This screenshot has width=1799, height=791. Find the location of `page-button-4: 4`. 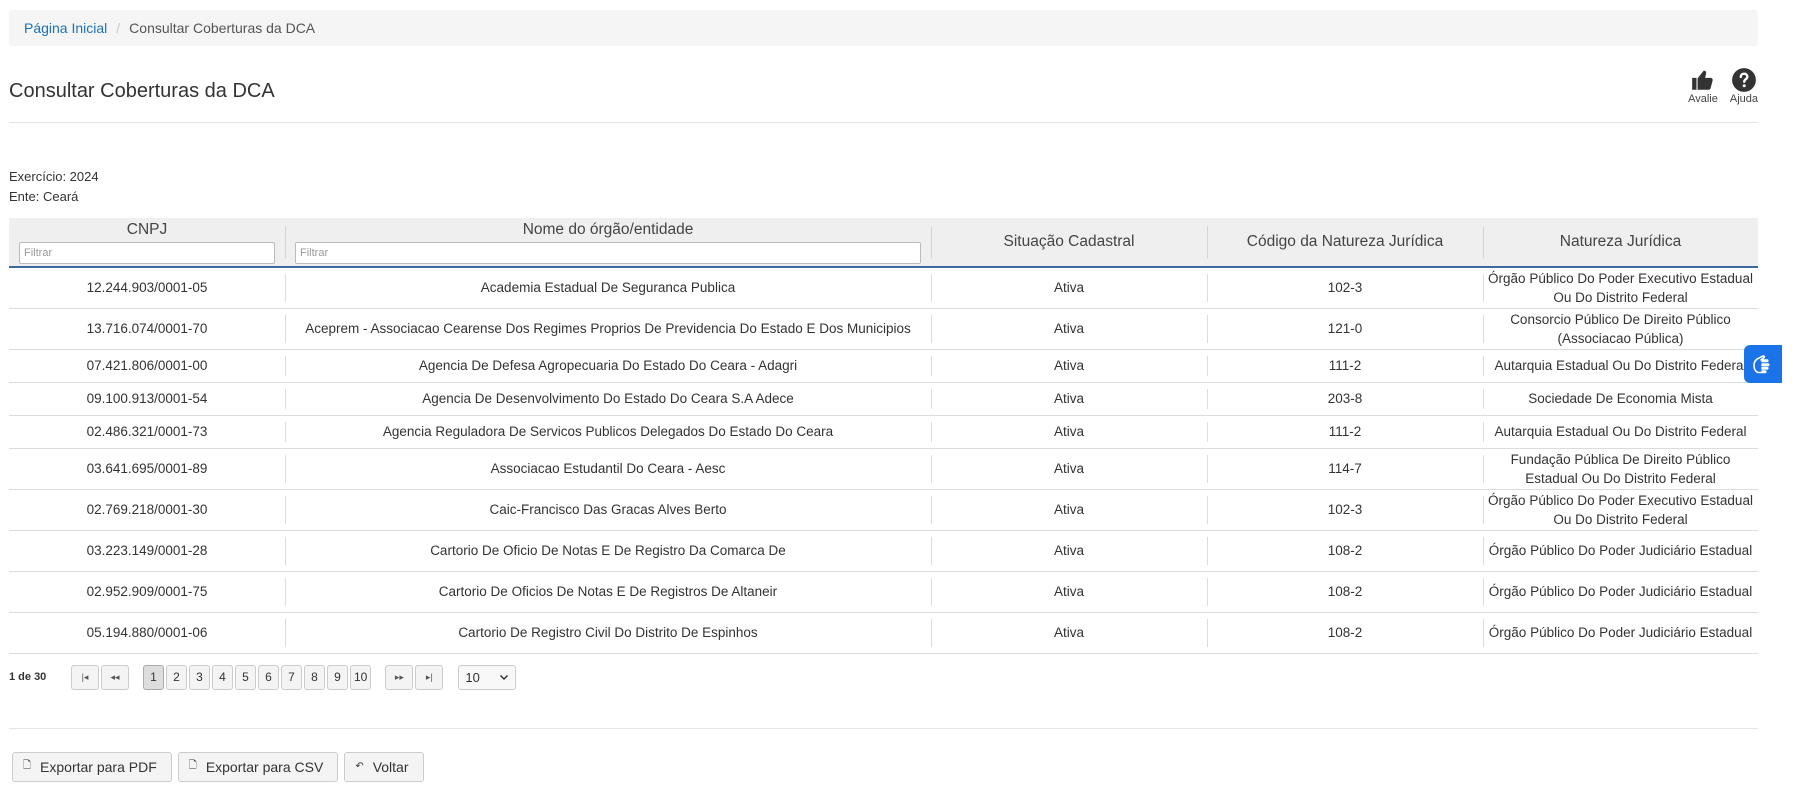

page-button-4: 4 is located at coordinates (222, 677).